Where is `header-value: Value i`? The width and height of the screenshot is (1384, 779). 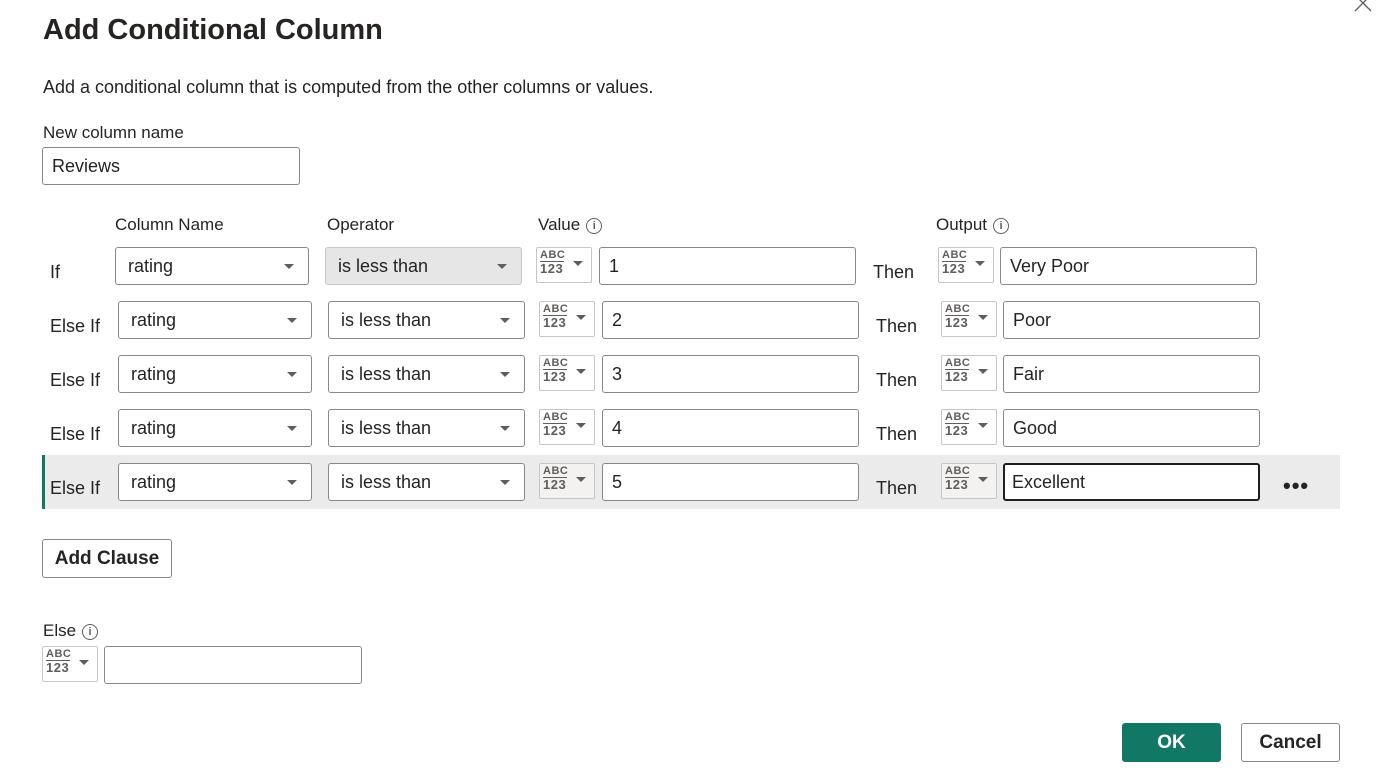 header-value: Value i is located at coordinates (570, 225).